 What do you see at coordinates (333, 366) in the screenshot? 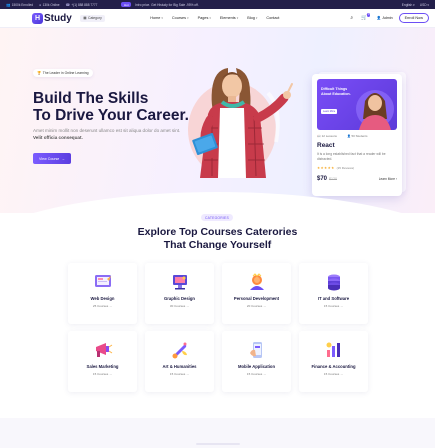
I see `category-name: Finance & Accounting` at bounding box center [333, 366].